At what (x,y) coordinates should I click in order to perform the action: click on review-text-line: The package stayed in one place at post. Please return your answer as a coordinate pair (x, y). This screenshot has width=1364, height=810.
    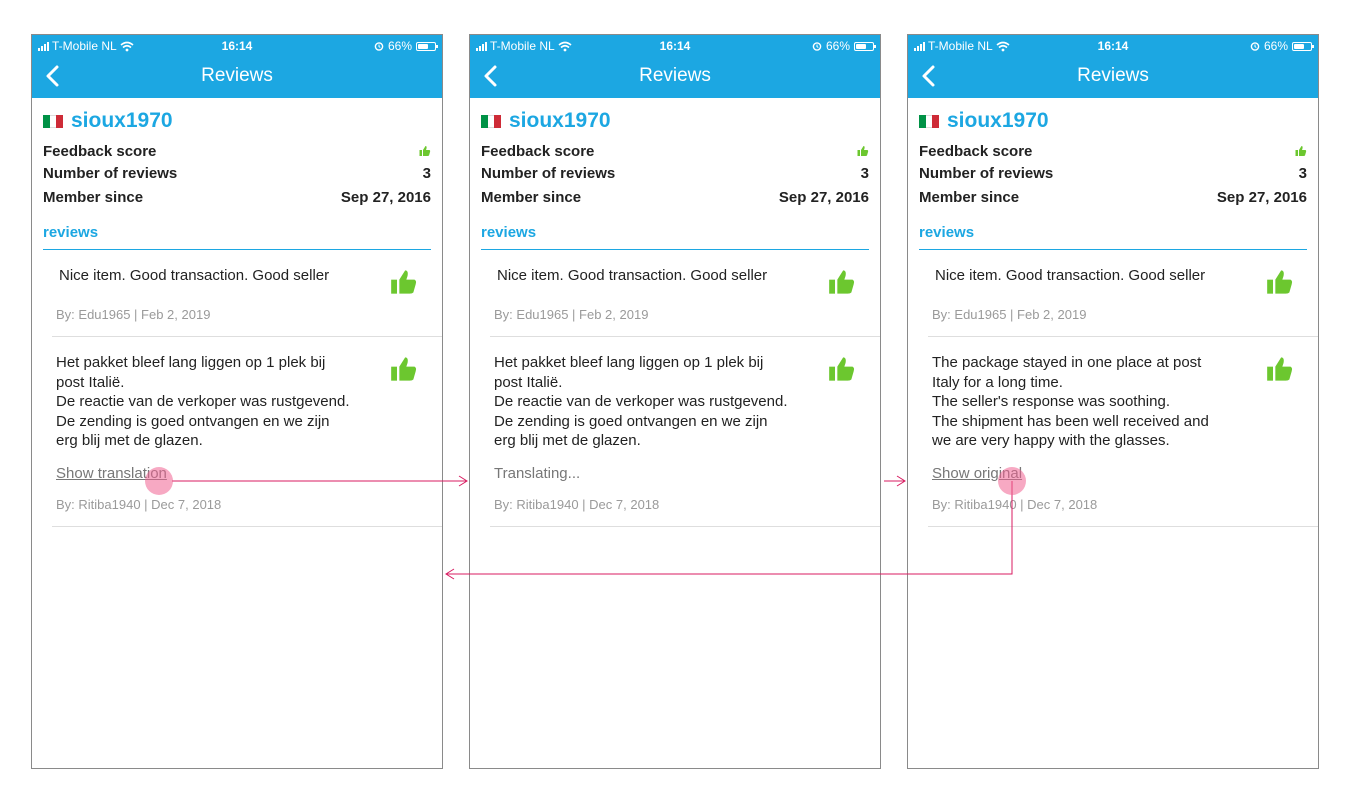
    Looking at the image, I should click on (1067, 362).